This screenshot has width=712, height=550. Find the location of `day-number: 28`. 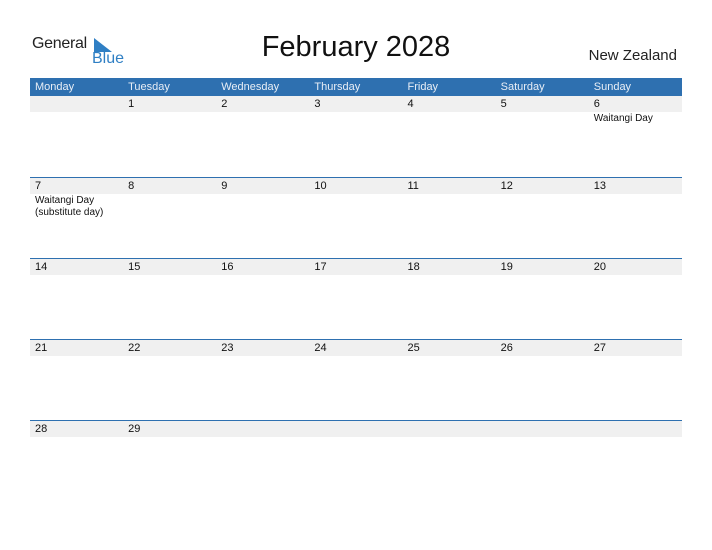

day-number: 28 is located at coordinates (41, 429).